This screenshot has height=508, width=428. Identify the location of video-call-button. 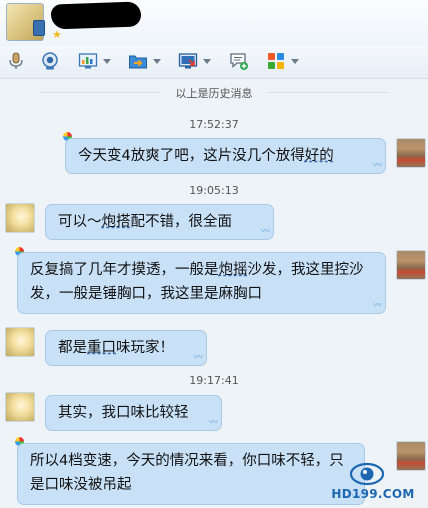
(50, 61).